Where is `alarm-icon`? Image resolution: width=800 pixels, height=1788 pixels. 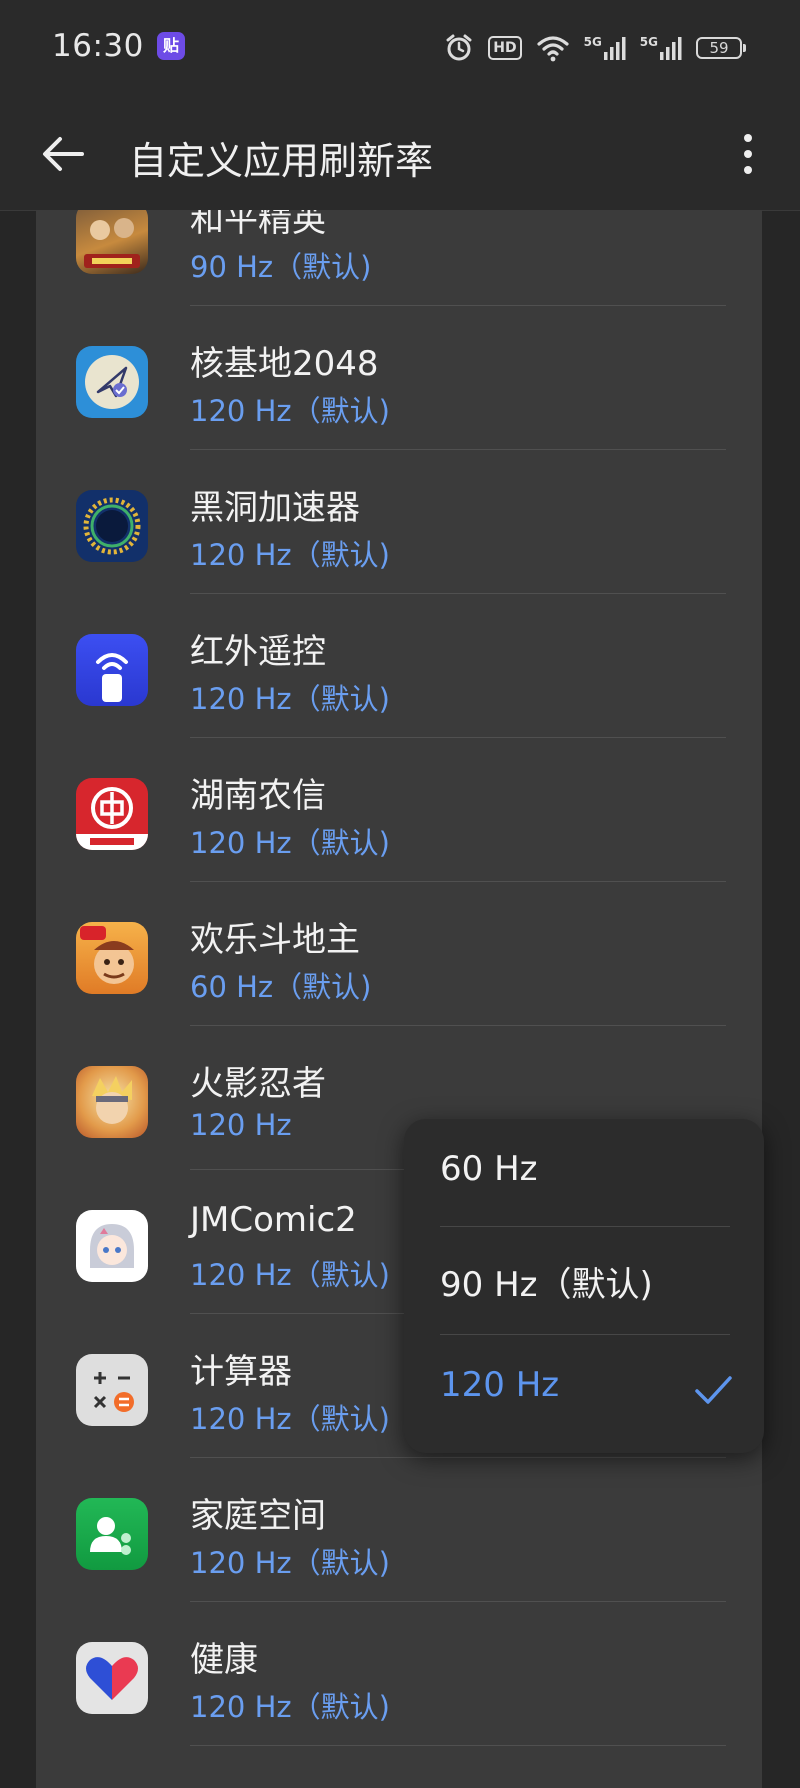 alarm-icon is located at coordinates (459, 47).